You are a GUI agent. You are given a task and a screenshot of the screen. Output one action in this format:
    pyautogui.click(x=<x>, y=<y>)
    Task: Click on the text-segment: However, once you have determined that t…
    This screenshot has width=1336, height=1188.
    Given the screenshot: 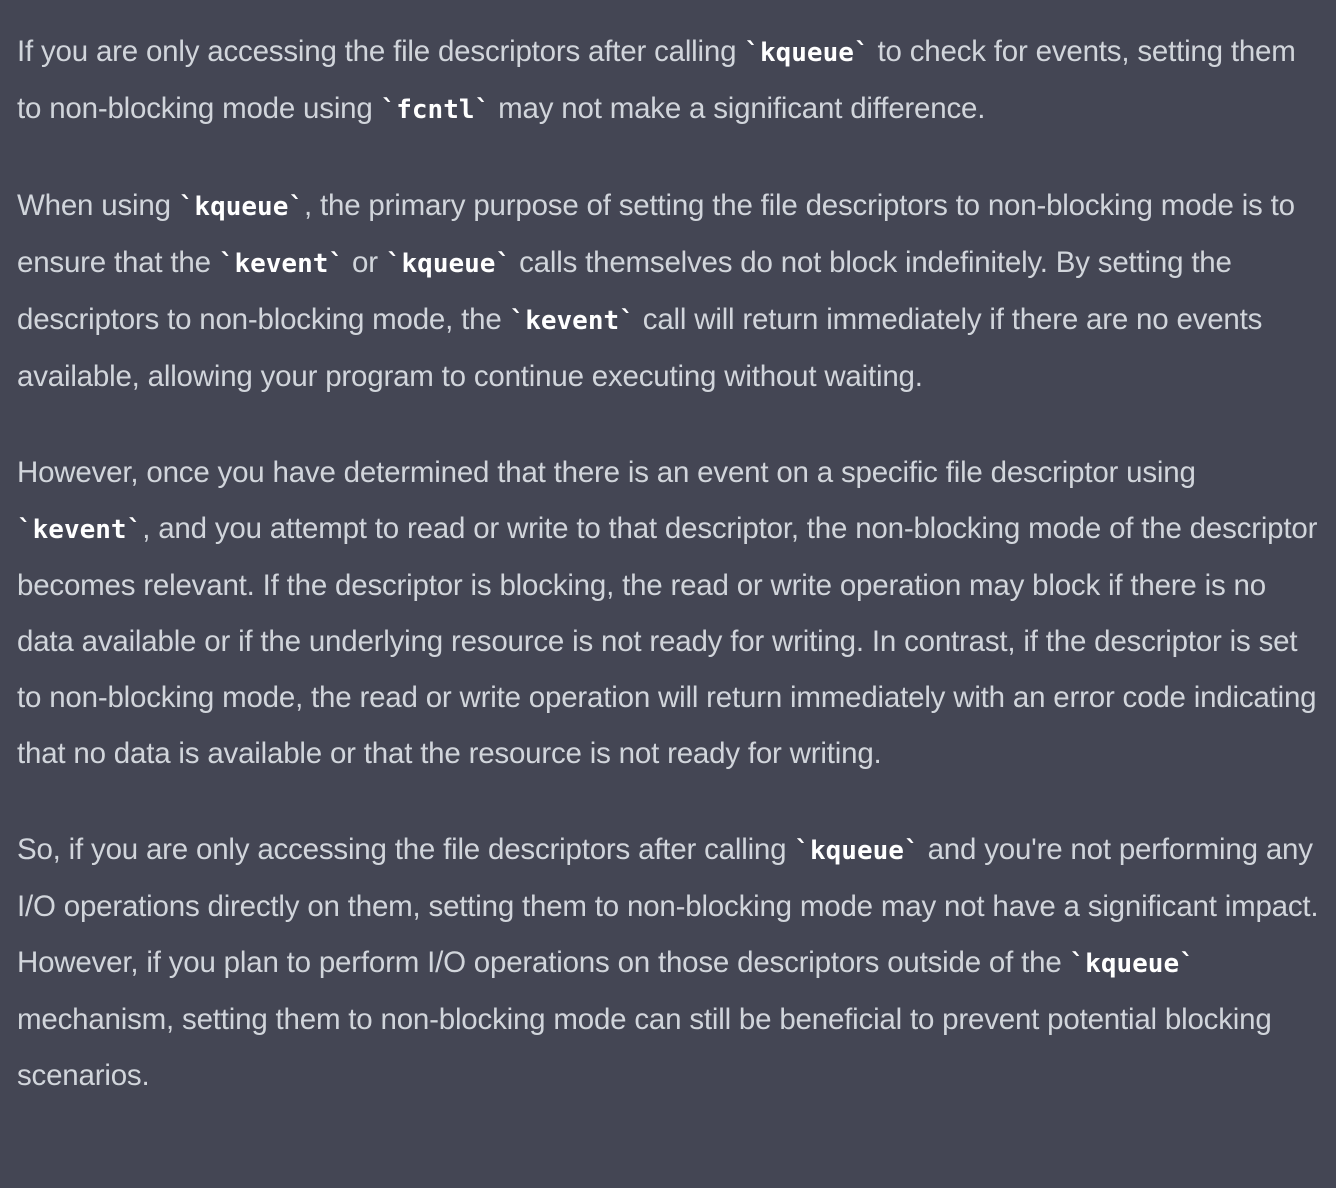 What is the action you would take?
    pyautogui.click(x=606, y=472)
    